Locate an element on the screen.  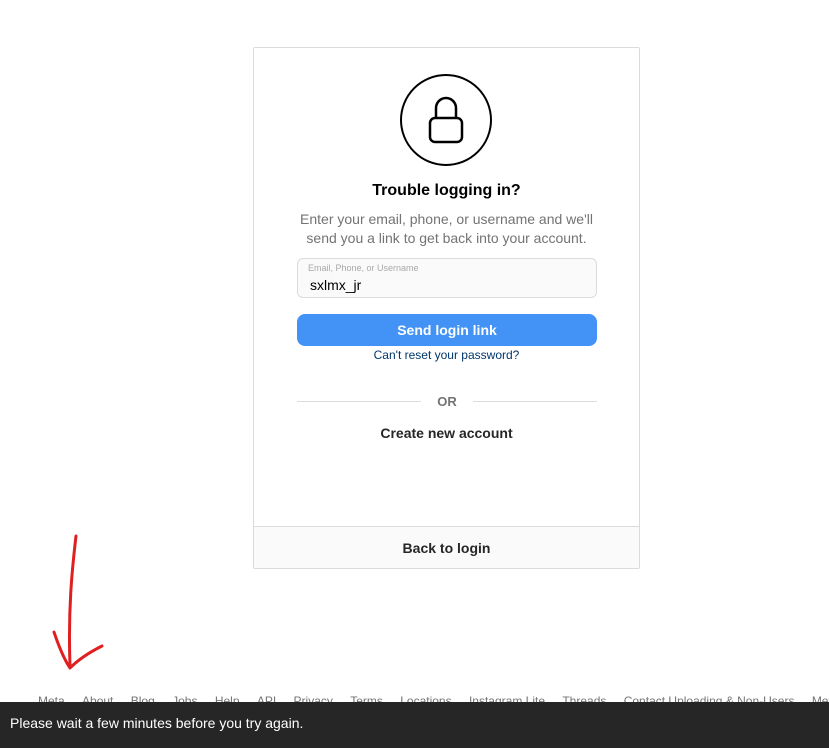
red-arrow-annotation is located at coordinates (78, 602).